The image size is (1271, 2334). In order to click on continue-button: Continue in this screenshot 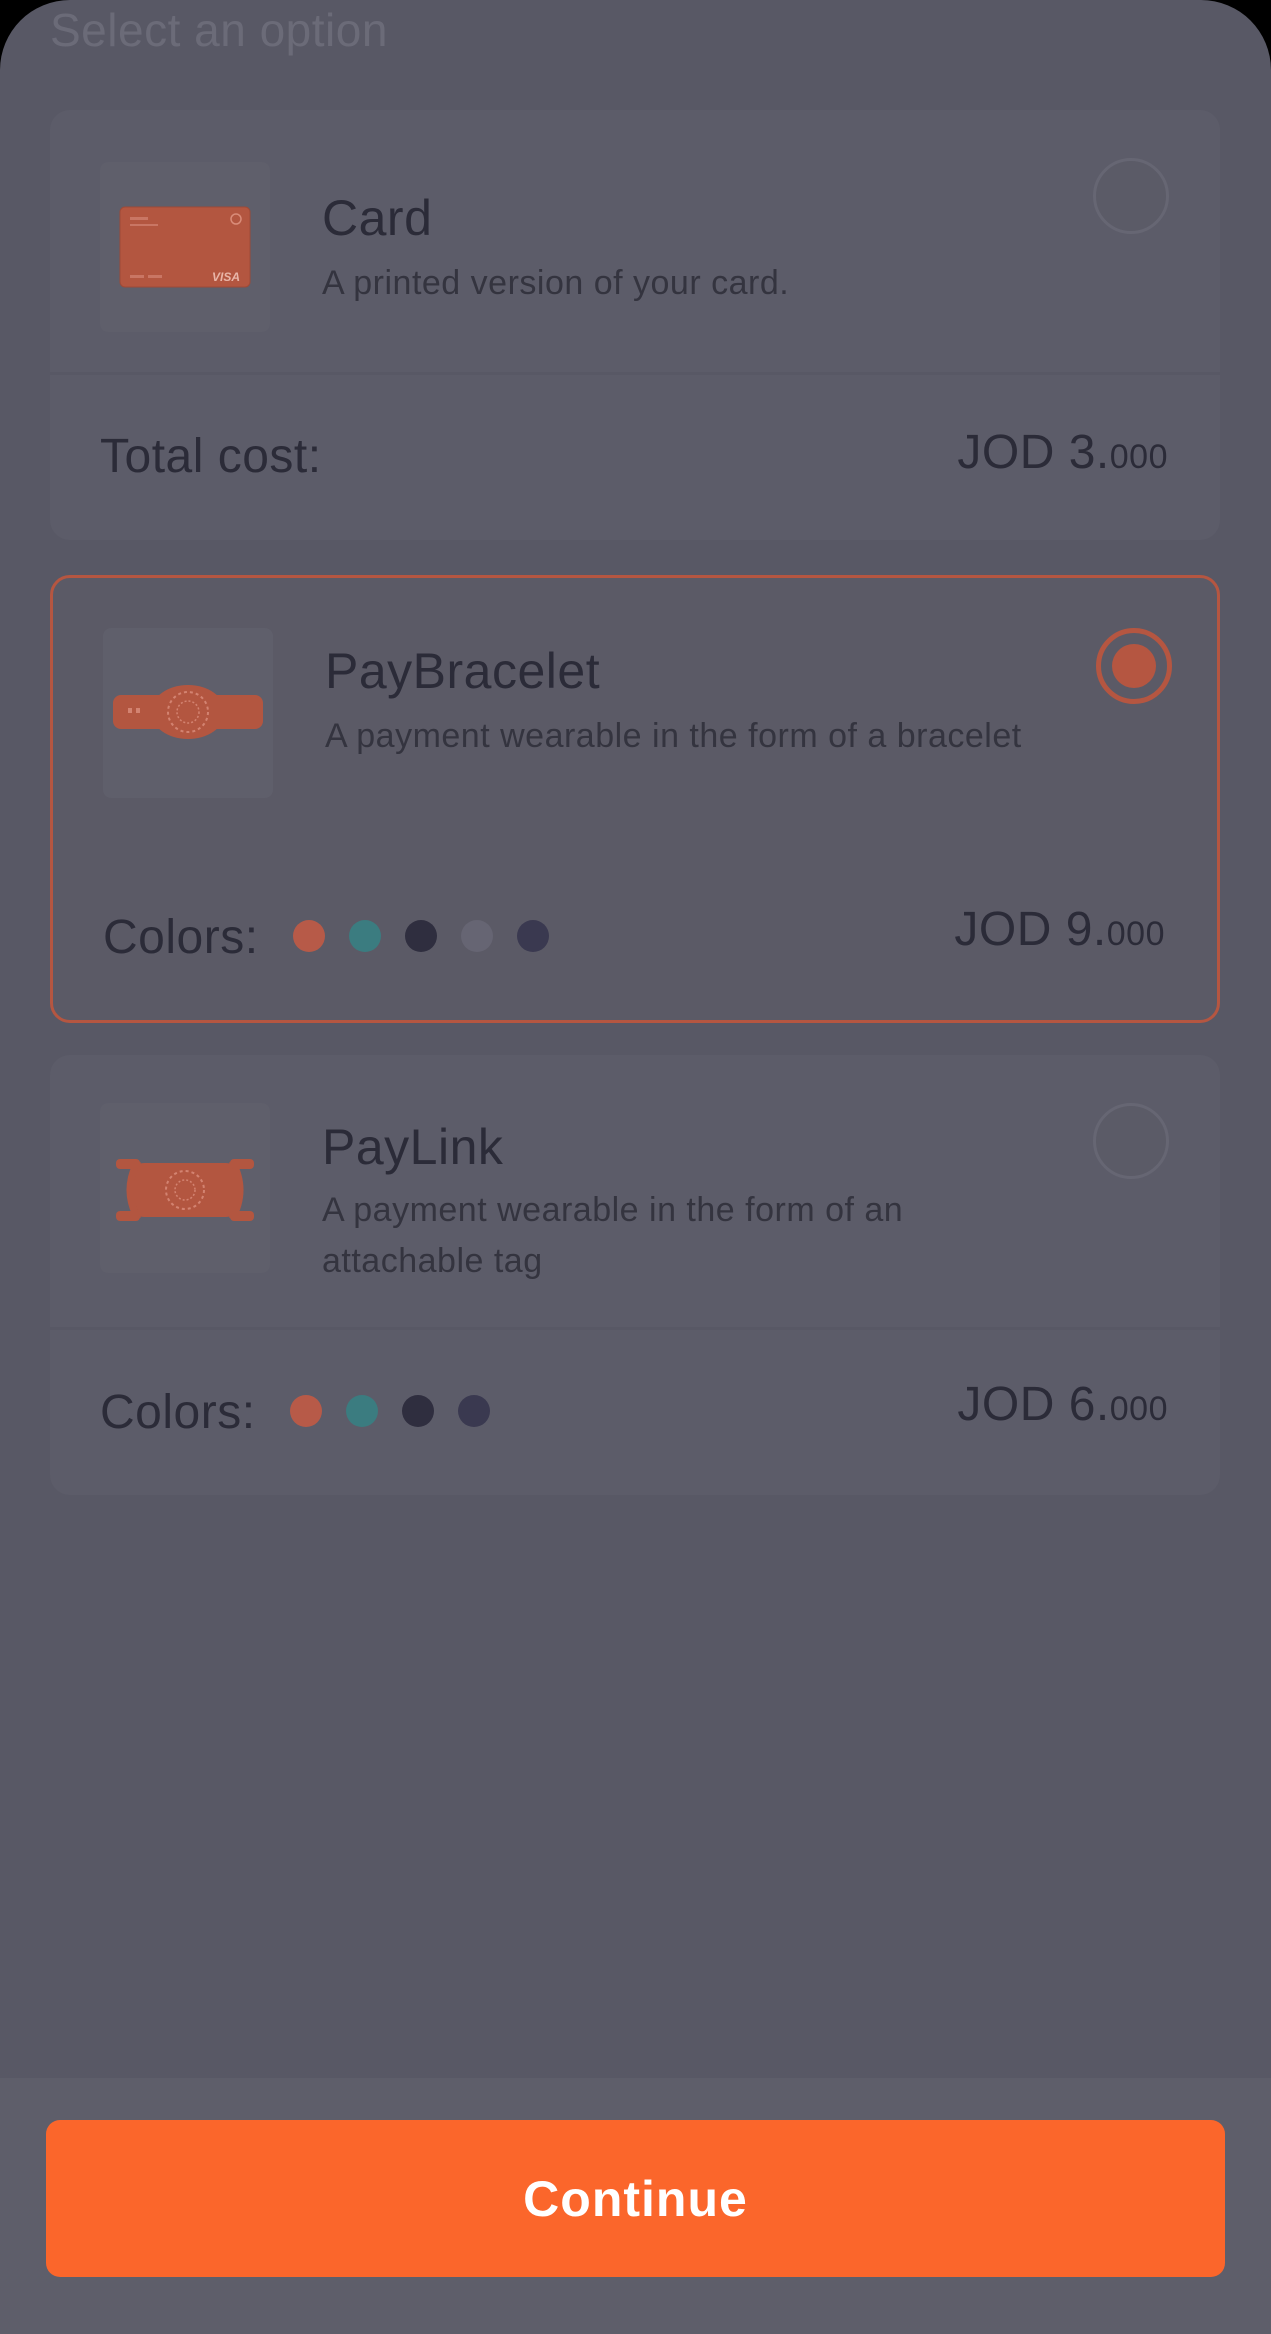, I will do `click(635, 2198)`.